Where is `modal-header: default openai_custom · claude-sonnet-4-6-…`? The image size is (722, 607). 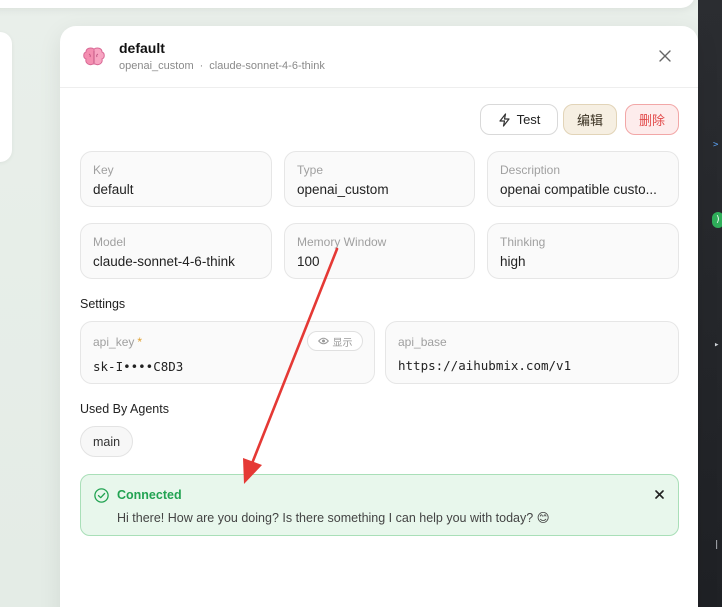 modal-header: default openai_custom · claude-sonnet-4-6-… is located at coordinates (379, 57).